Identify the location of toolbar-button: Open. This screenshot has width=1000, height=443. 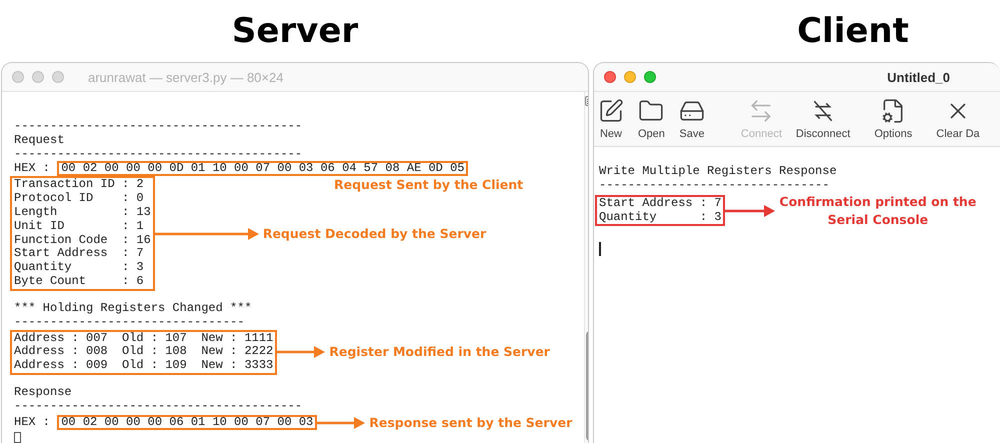
(651, 119).